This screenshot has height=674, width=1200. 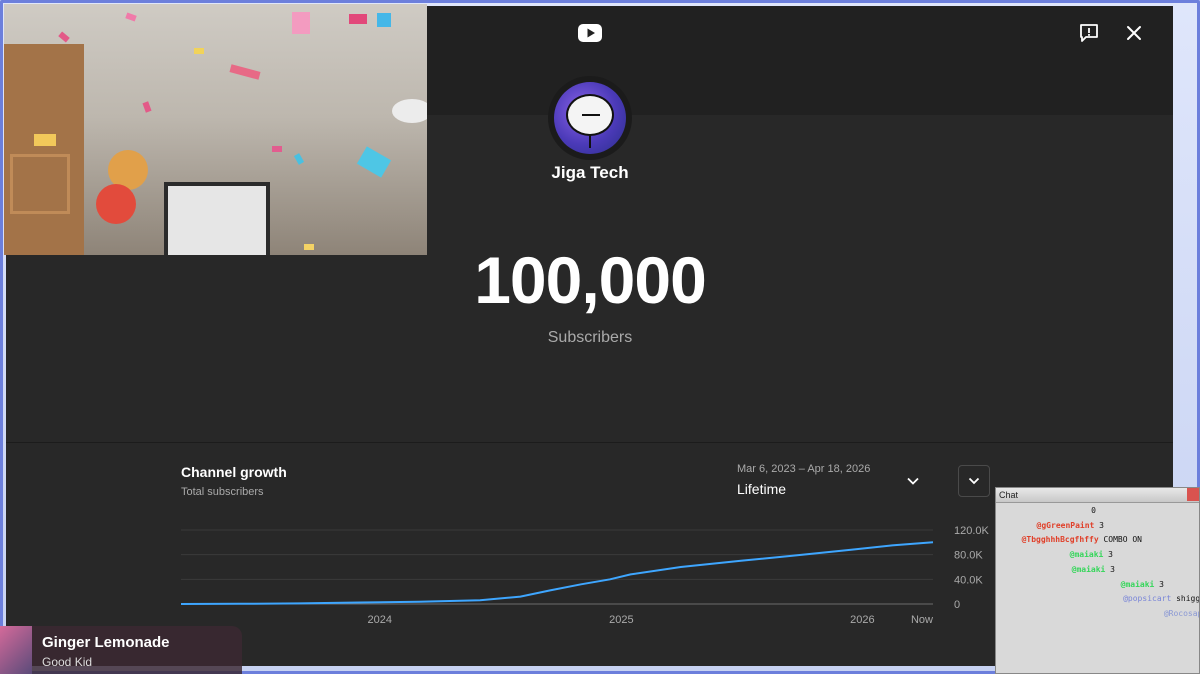 What do you see at coordinates (67, 662) in the screenshot?
I see `song-artist: Good Kid` at bounding box center [67, 662].